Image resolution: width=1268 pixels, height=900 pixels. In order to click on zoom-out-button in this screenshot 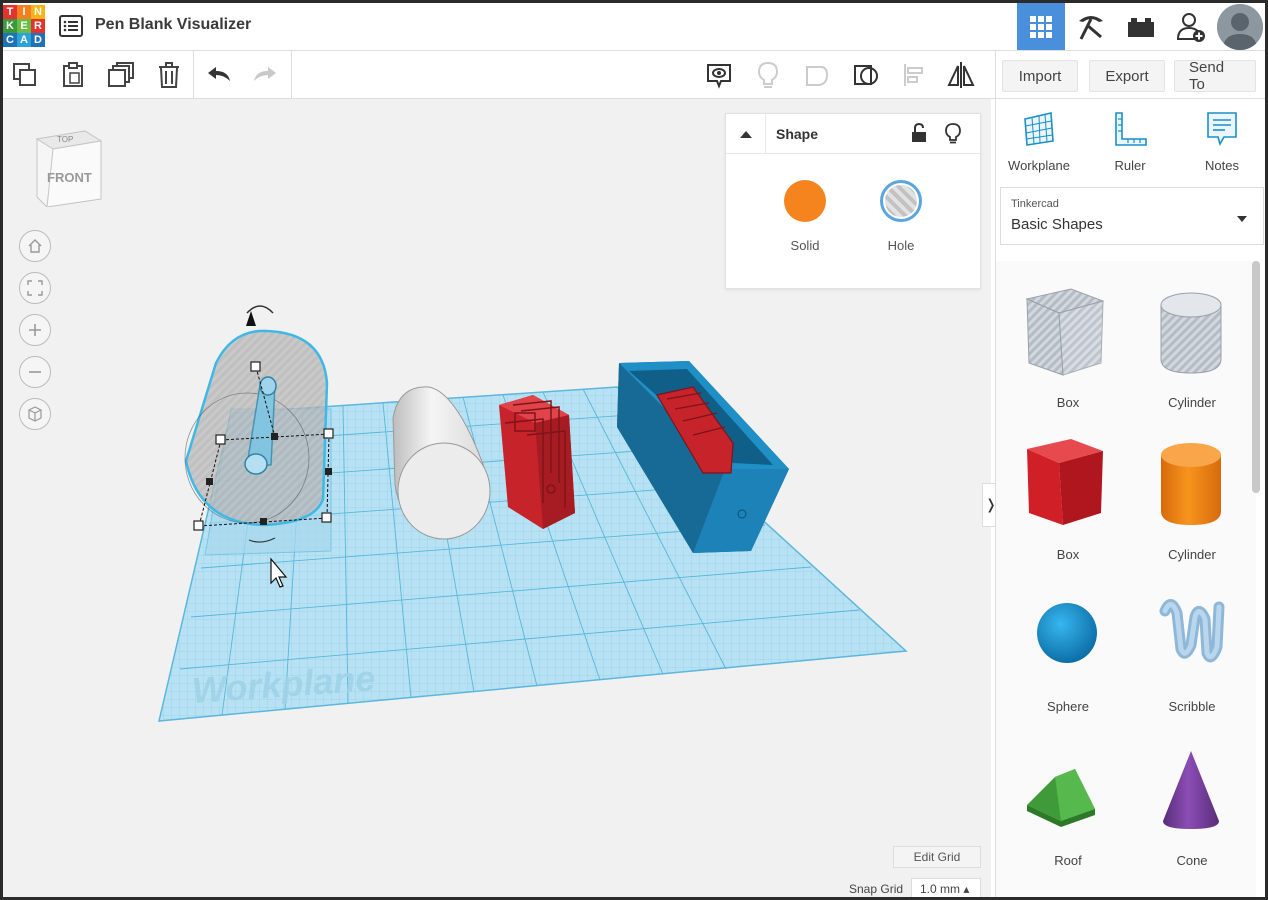, I will do `click(35, 372)`.